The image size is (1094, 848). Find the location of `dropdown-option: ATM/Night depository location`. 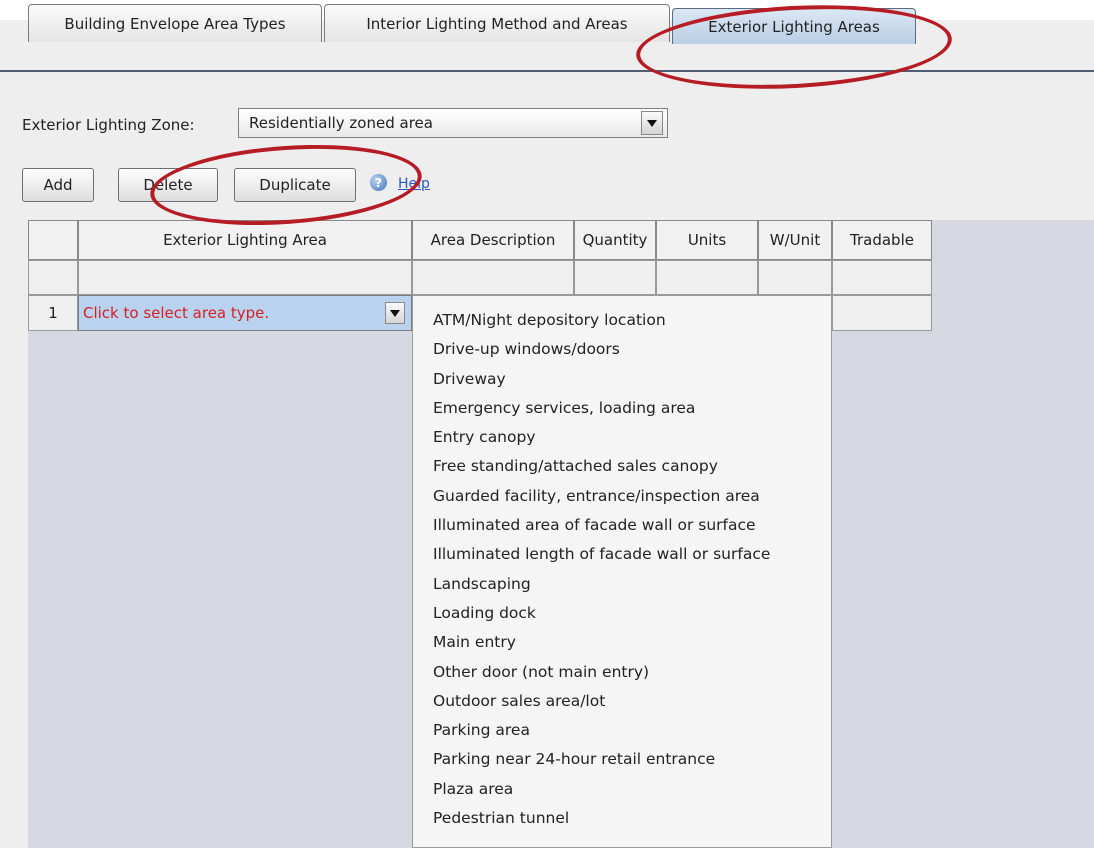

dropdown-option: ATM/Night depository location is located at coordinates (622, 320).